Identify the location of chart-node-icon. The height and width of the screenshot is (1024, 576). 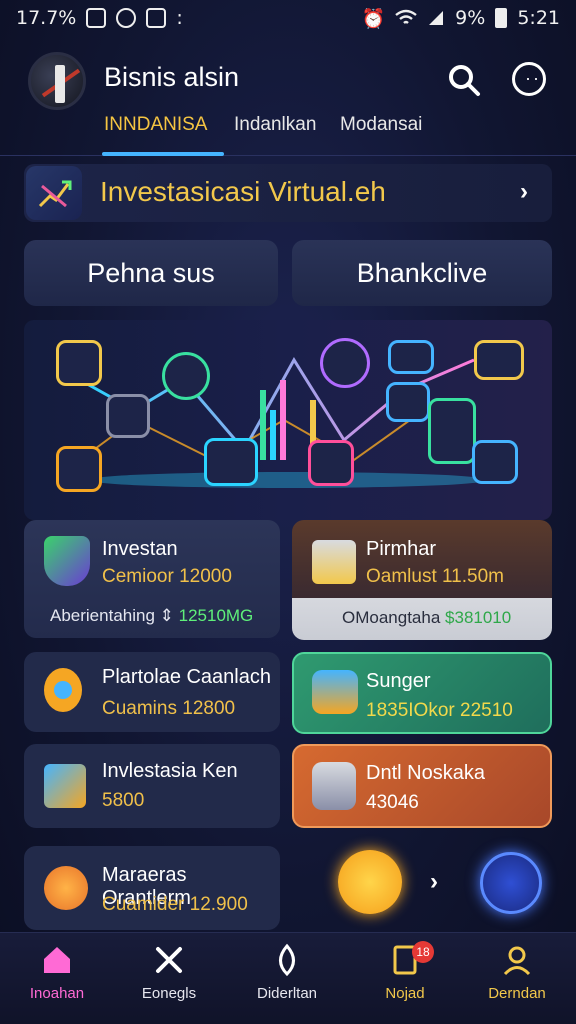
(79, 363).